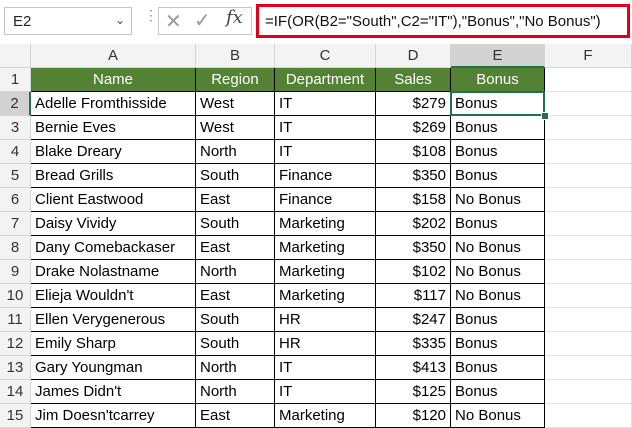 This screenshot has height=428, width=632. I want to click on chevron-down-icon: ⌄, so click(120, 20).